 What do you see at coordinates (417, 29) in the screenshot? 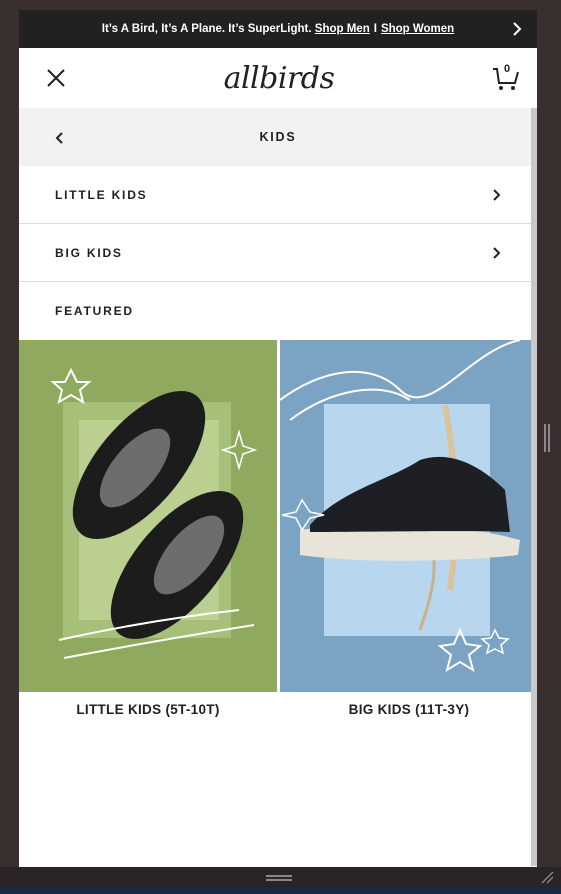
I see `shop-women-link: Shop Women` at bounding box center [417, 29].